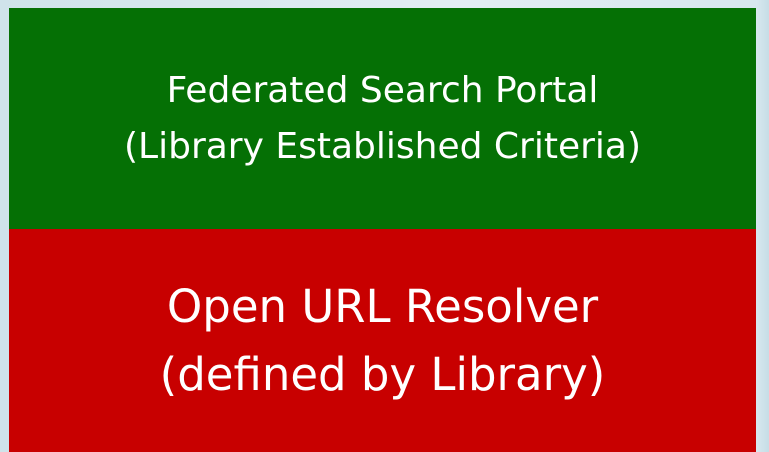 The image size is (769, 452). I want to click on open-url-resolver-title: Open URL Resolver, so click(382, 306).